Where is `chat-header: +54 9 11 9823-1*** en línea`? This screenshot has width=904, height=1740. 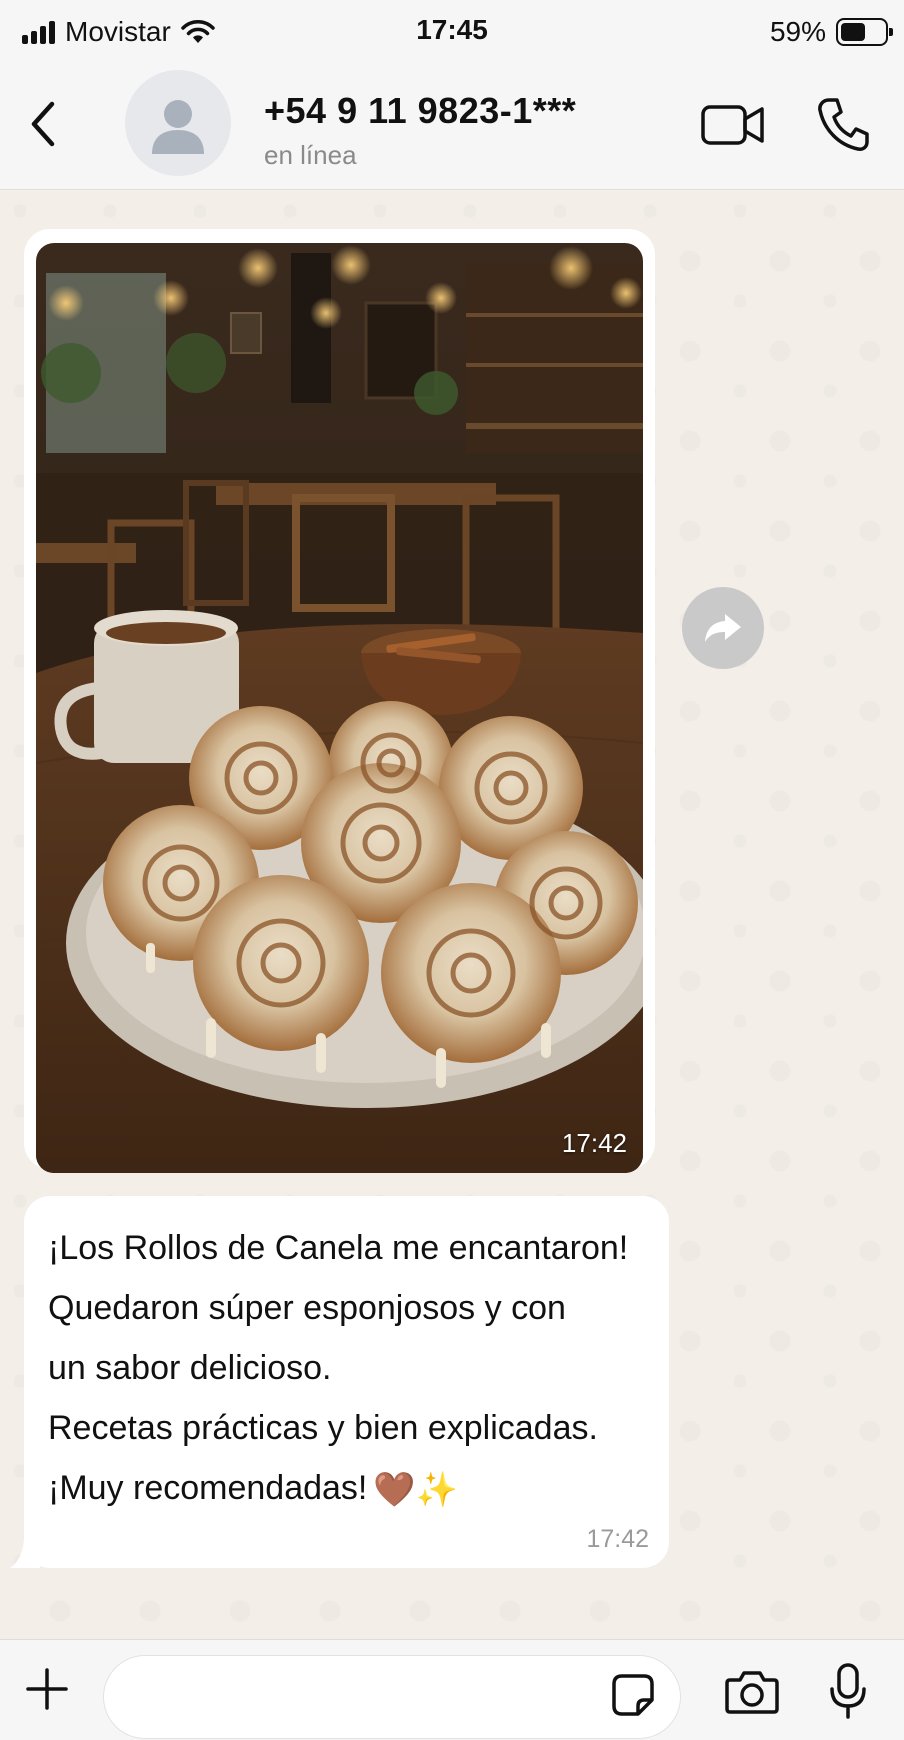
chat-header: +54 9 11 9823-1*** en línea is located at coordinates (452, 126).